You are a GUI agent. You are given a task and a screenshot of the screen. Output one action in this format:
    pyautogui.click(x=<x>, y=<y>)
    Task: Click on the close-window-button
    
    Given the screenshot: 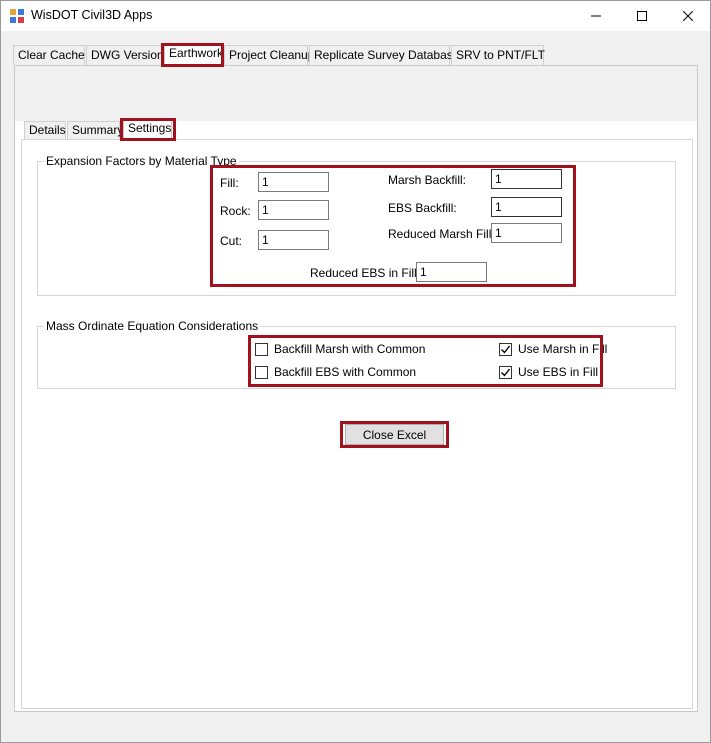 What is the action you would take?
    pyautogui.click(x=688, y=16)
    